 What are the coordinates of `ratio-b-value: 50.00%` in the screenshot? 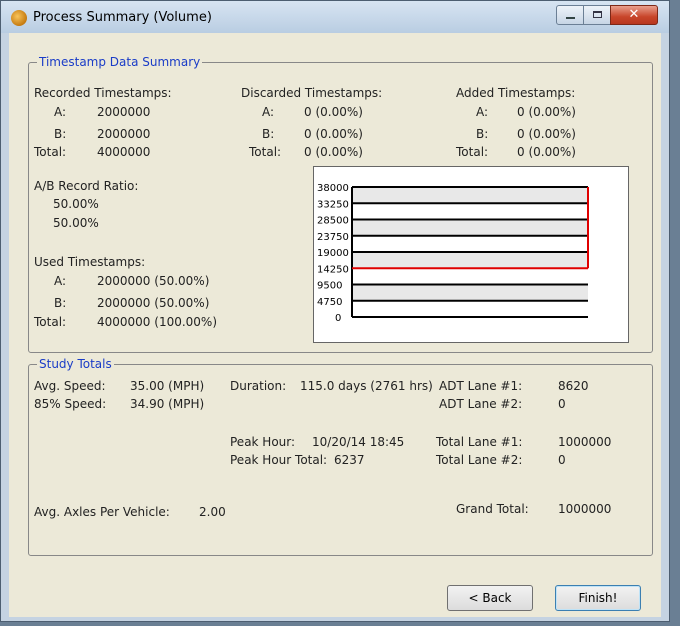 It's located at (76, 223).